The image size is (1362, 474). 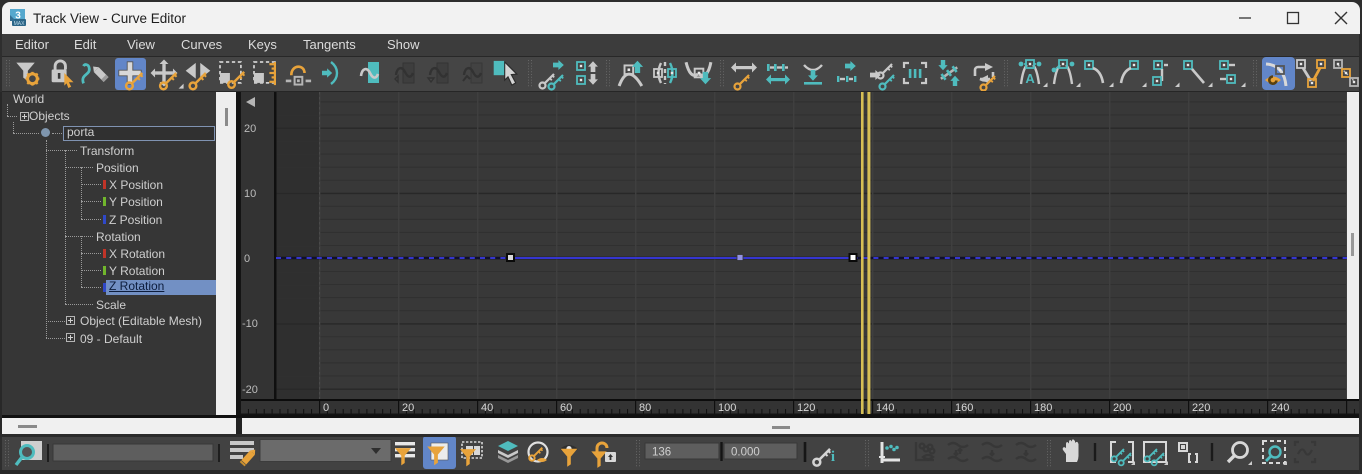 What do you see at coordinates (885, 408) in the screenshot?
I see `svg-text: 140` at bounding box center [885, 408].